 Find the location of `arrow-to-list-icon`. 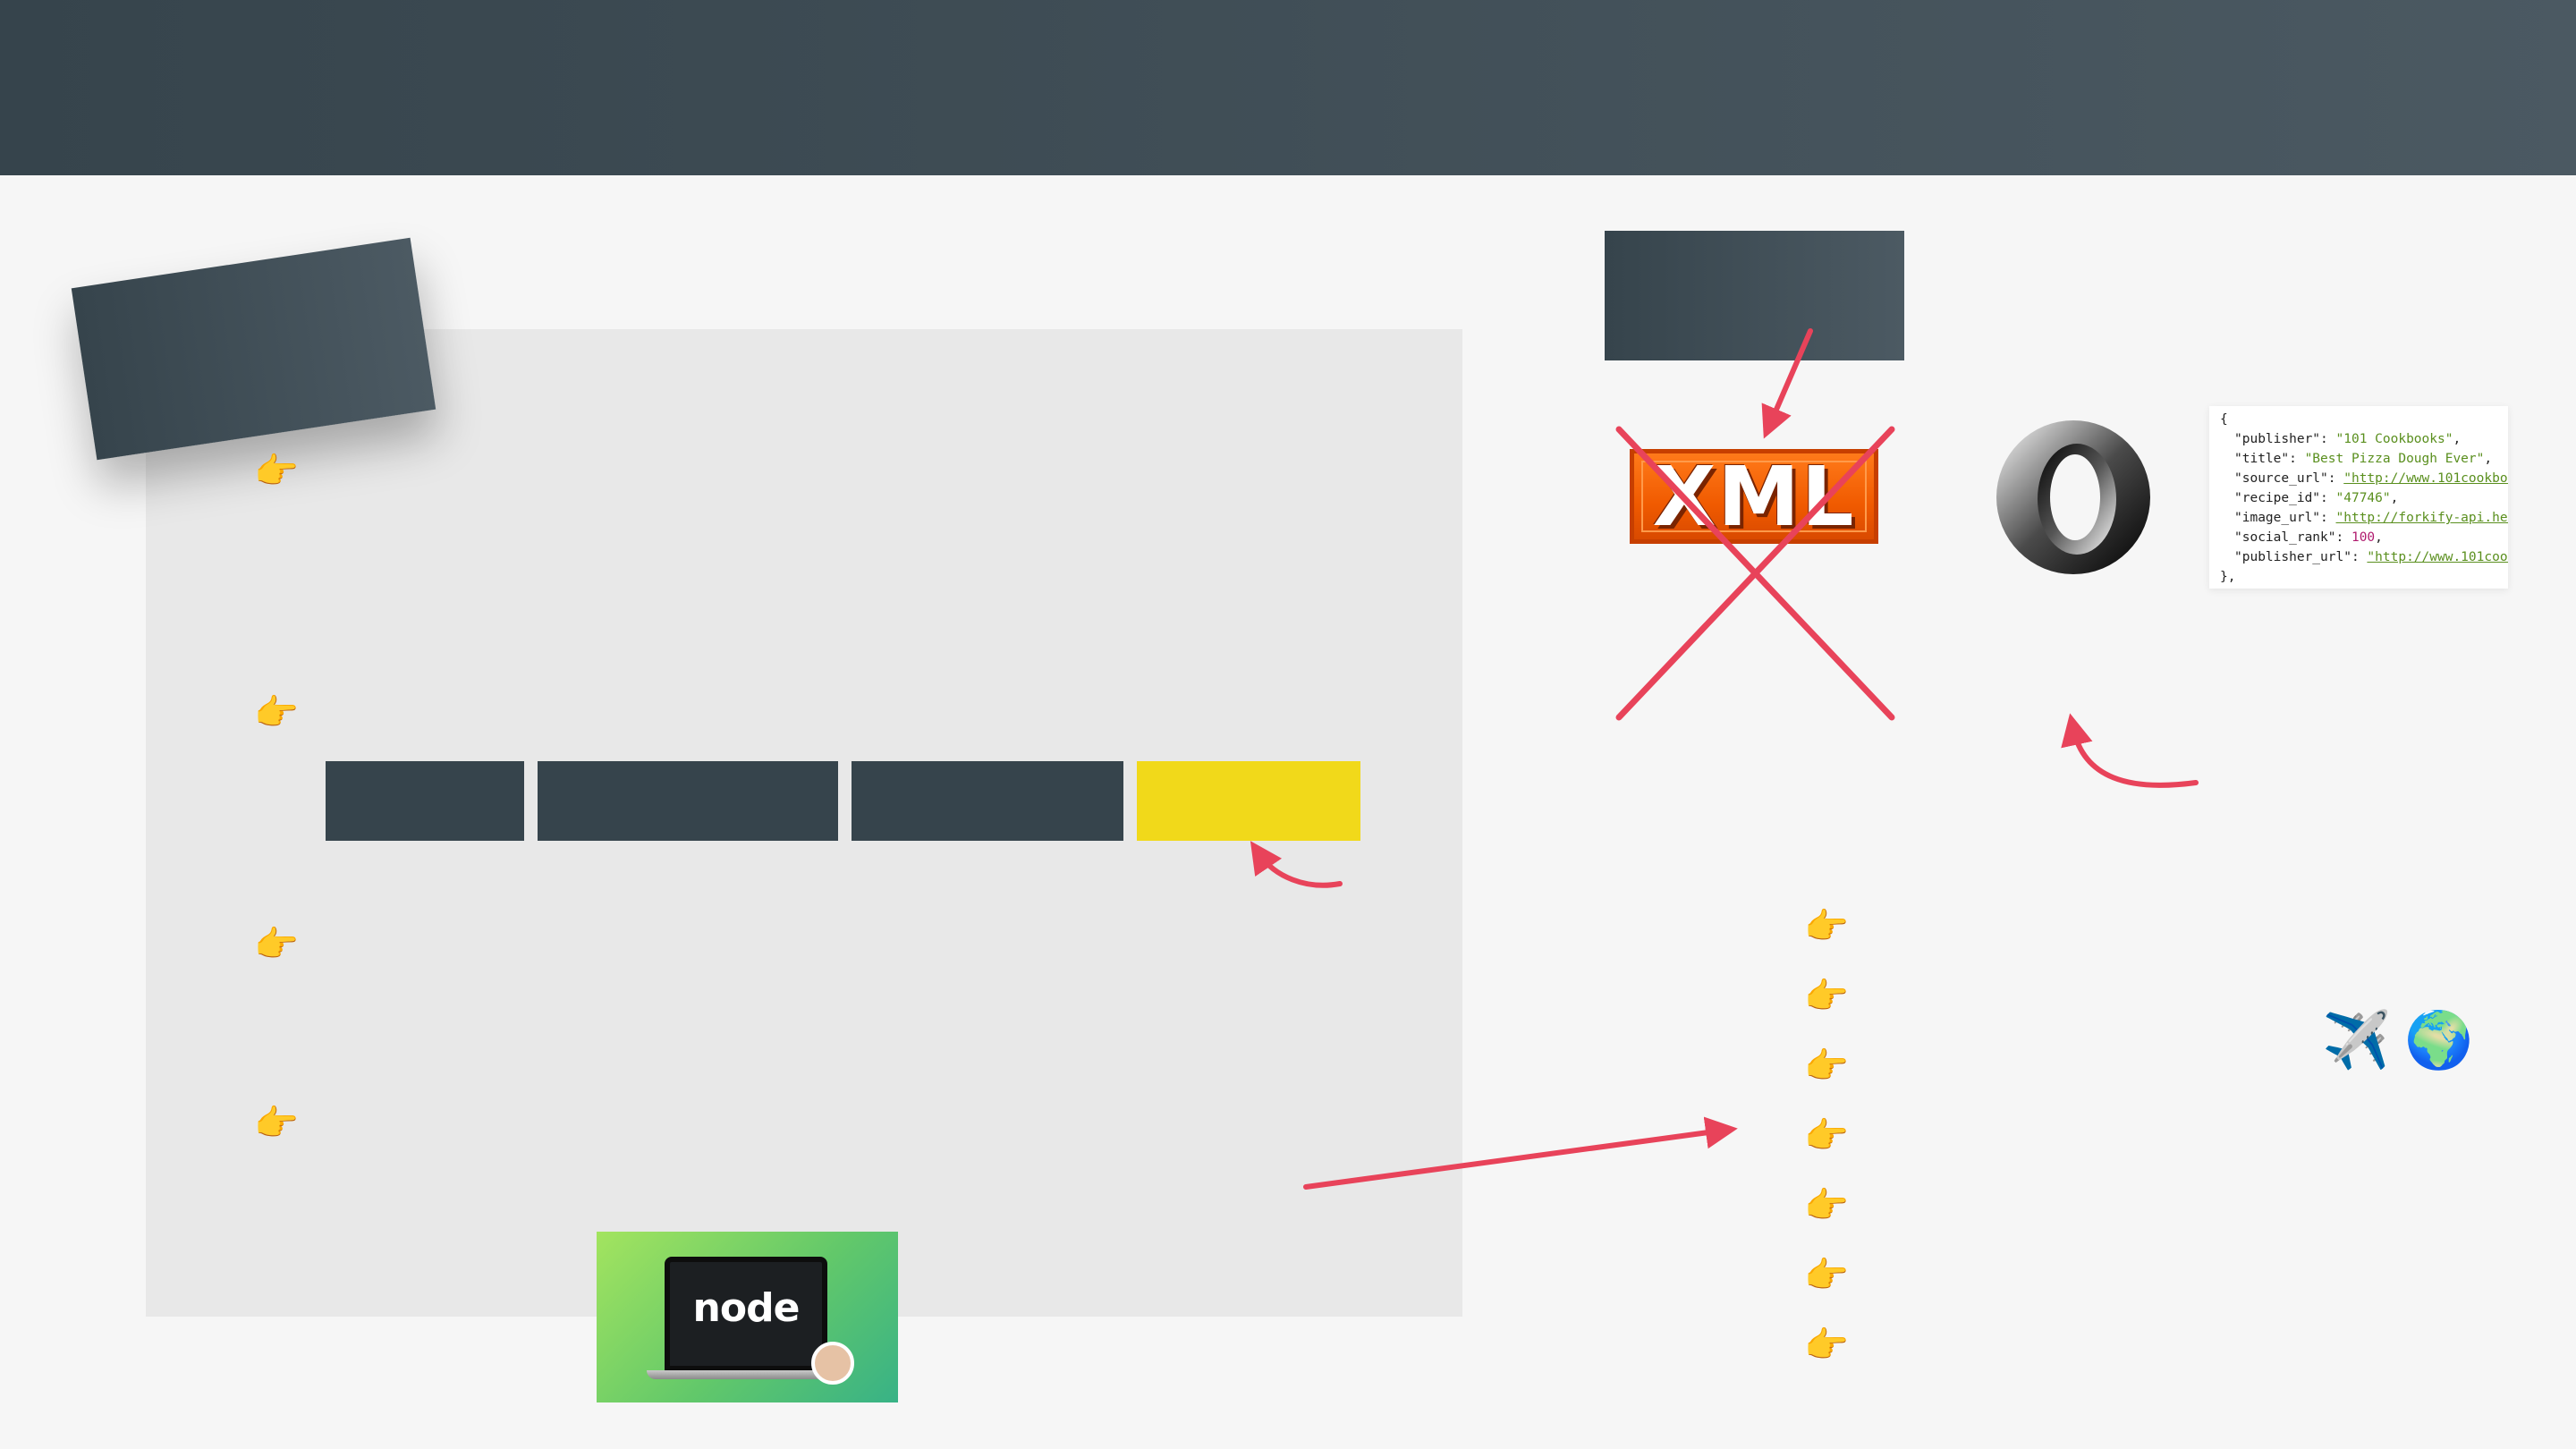

arrow-to-list-icon is located at coordinates (1520, 1153).